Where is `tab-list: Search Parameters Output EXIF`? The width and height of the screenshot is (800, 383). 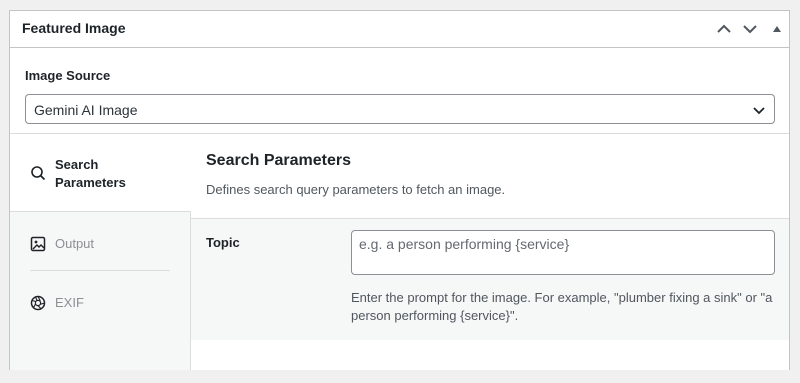
tab-list: Search Parameters Output EXIF is located at coordinates (100, 251).